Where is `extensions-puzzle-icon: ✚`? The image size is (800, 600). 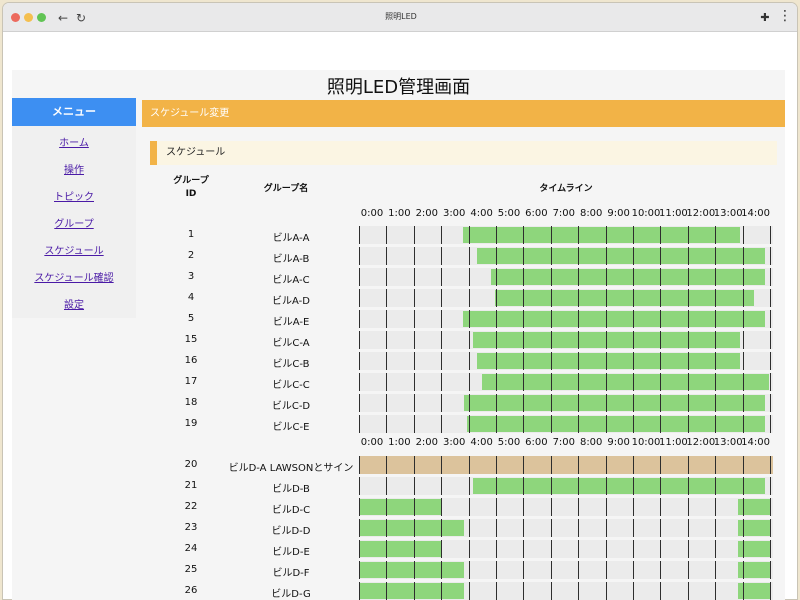 extensions-puzzle-icon: ✚ is located at coordinates (765, 18).